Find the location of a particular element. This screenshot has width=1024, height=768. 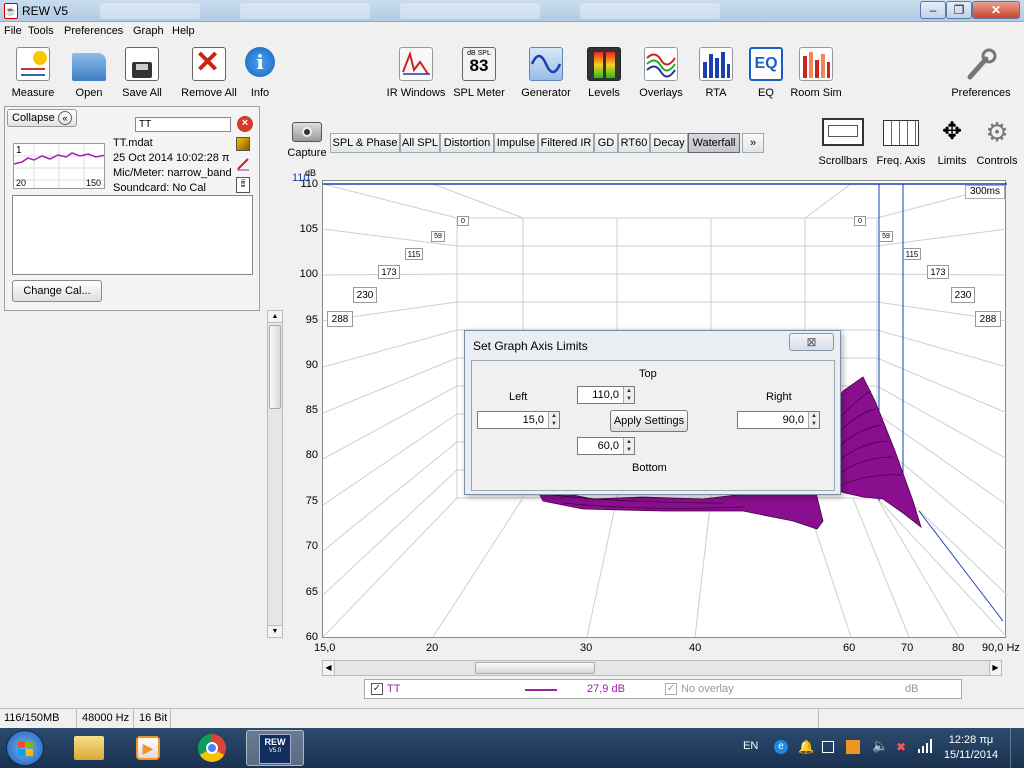

left-limit-input is located at coordinates (512, 420).